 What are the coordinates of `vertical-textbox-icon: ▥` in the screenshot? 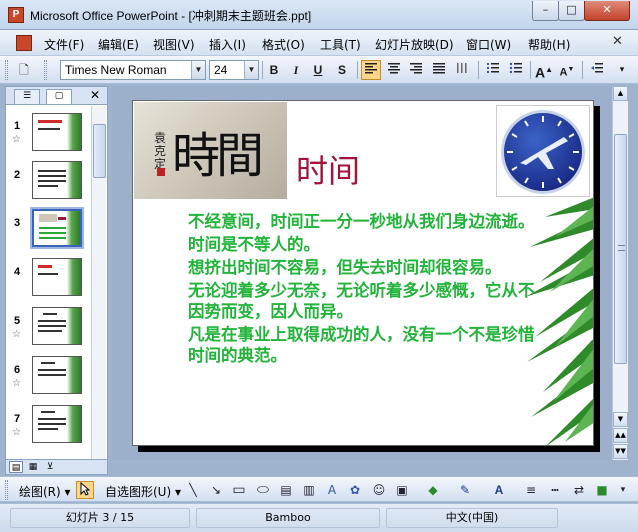 It's located at (309, 490).